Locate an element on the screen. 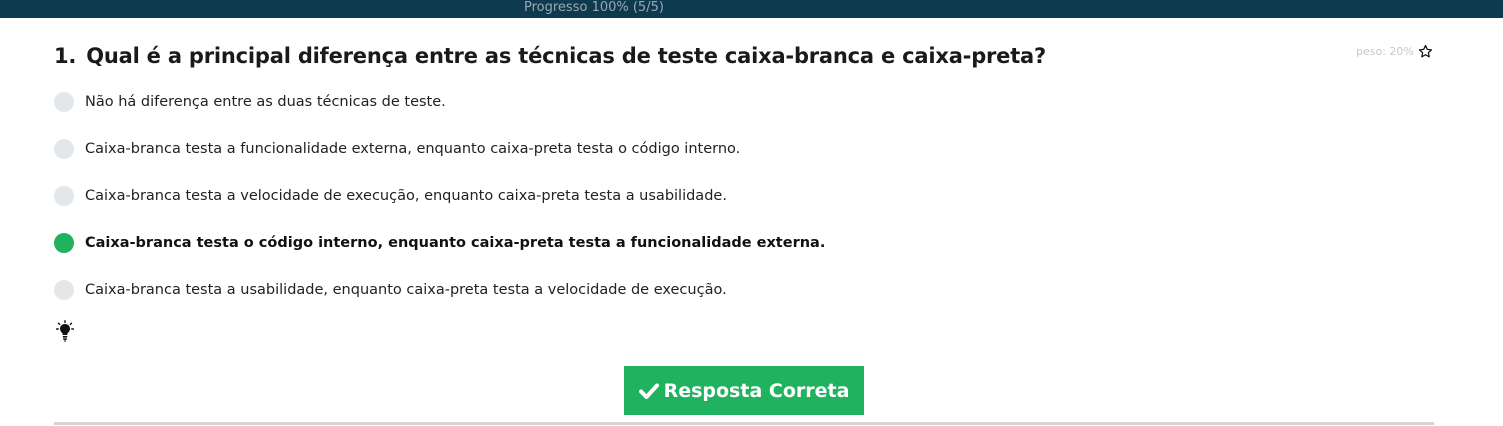 Image resolution: width=1503 pixels, height=426 pixels. lightbulb-icon is located at coordinates (65, 331).